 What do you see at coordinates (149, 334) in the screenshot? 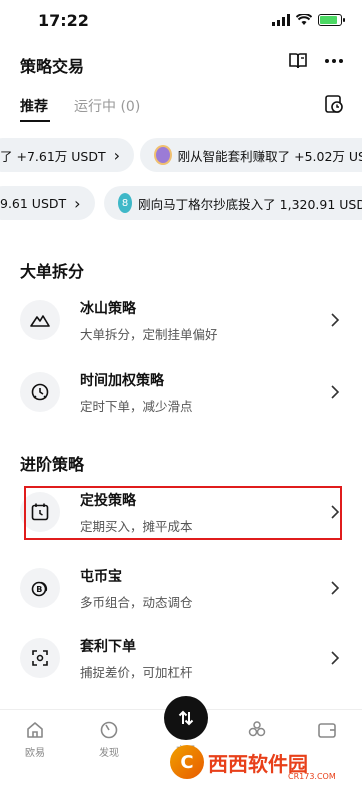
I see `item-subtitle: 大单拆分，定制挂单偏好` at bounding box center [149, 334].